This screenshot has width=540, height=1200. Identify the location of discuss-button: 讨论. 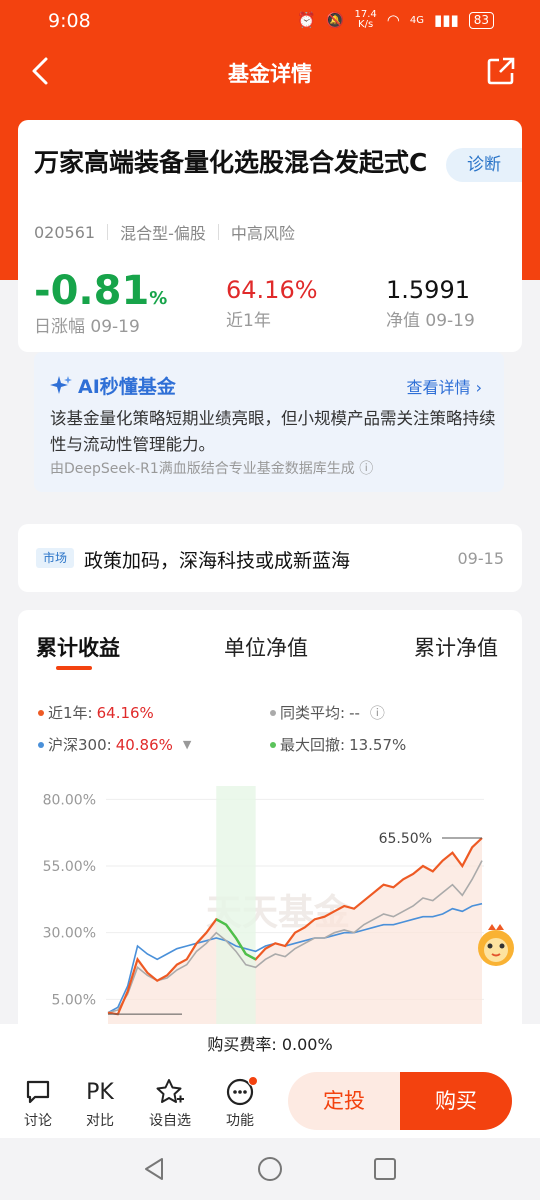
(38, 1102).